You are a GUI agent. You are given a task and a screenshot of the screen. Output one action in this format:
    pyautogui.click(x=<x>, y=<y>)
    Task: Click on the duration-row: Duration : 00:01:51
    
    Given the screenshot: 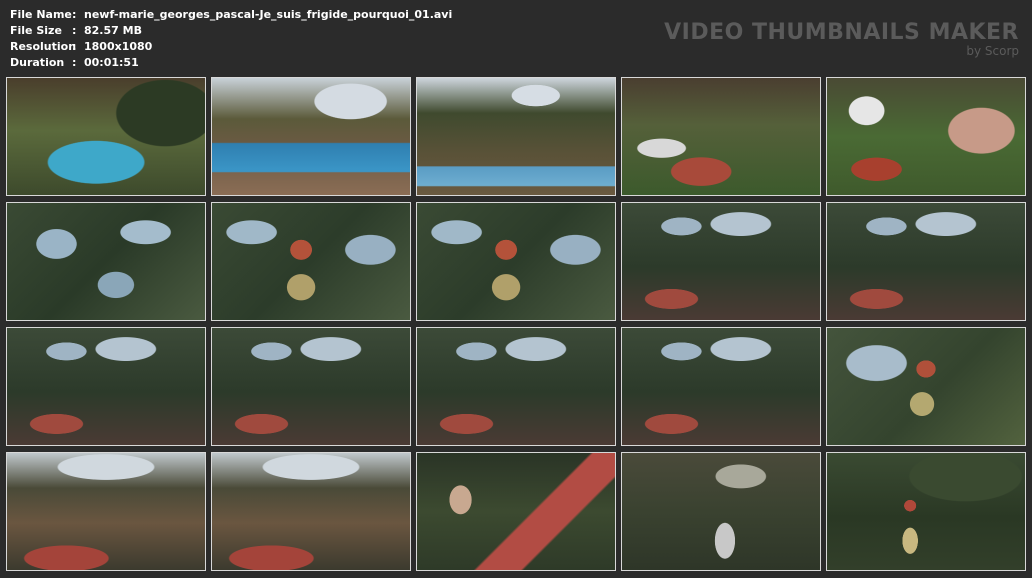 What is the action you would take?
    pyautogui.click(x=231, y=63)
    